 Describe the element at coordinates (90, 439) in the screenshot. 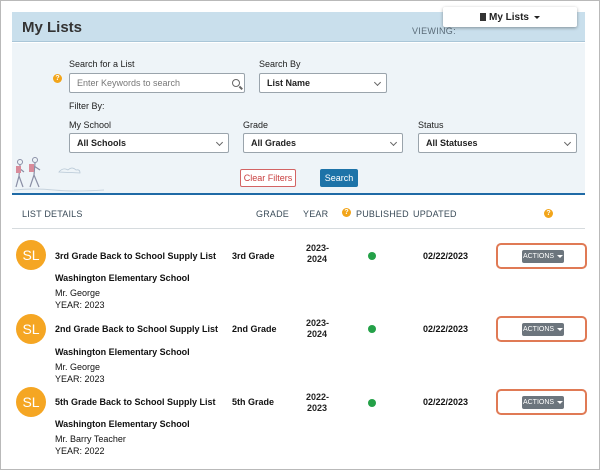

I see `teacher-name: Mr. Barry Teacher` at that location.